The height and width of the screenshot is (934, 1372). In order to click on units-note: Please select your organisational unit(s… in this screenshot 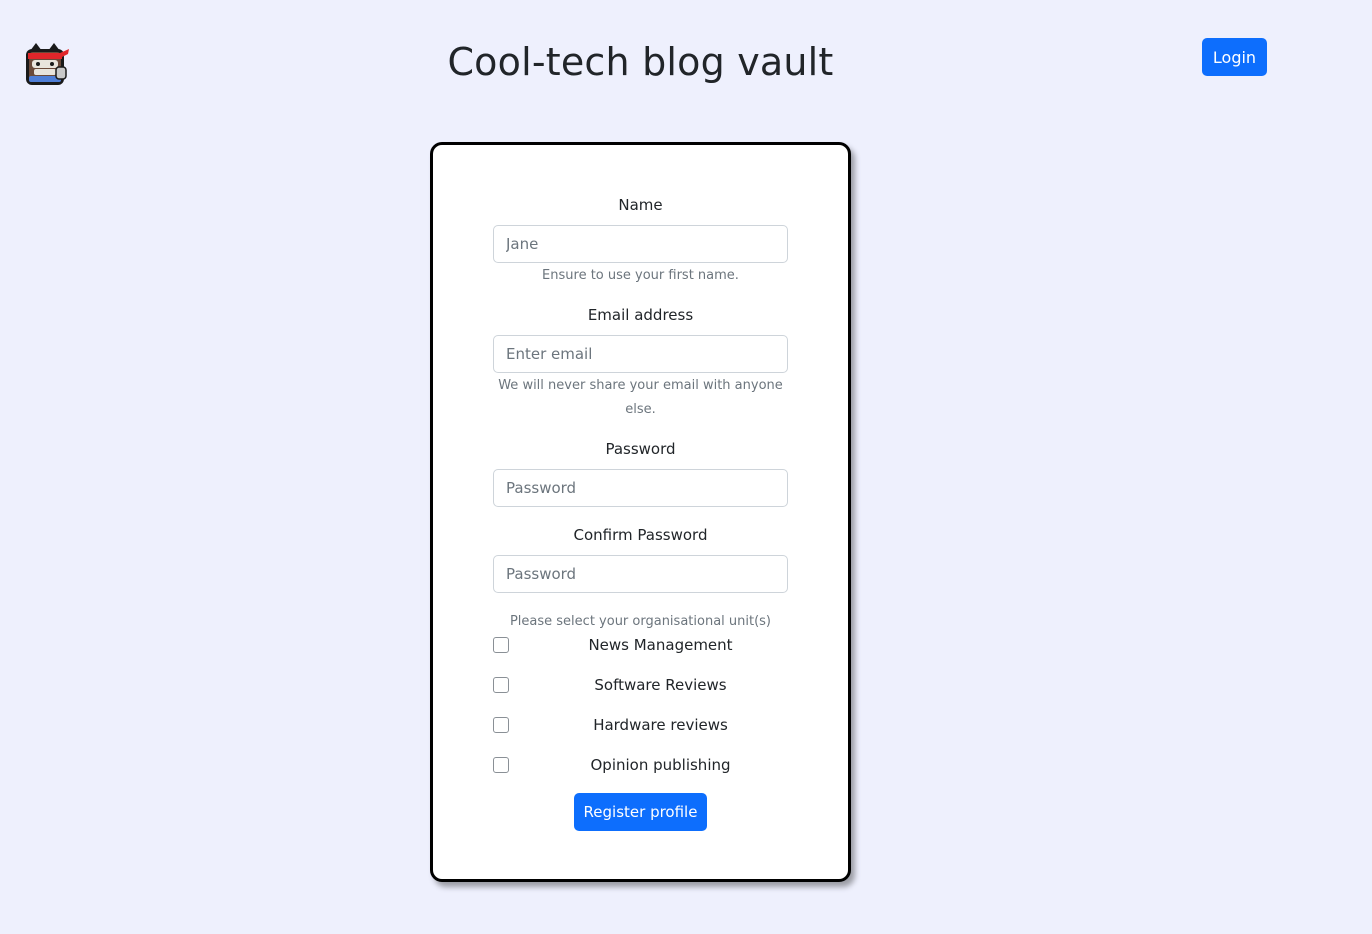, I will do `click(640, 621)`.